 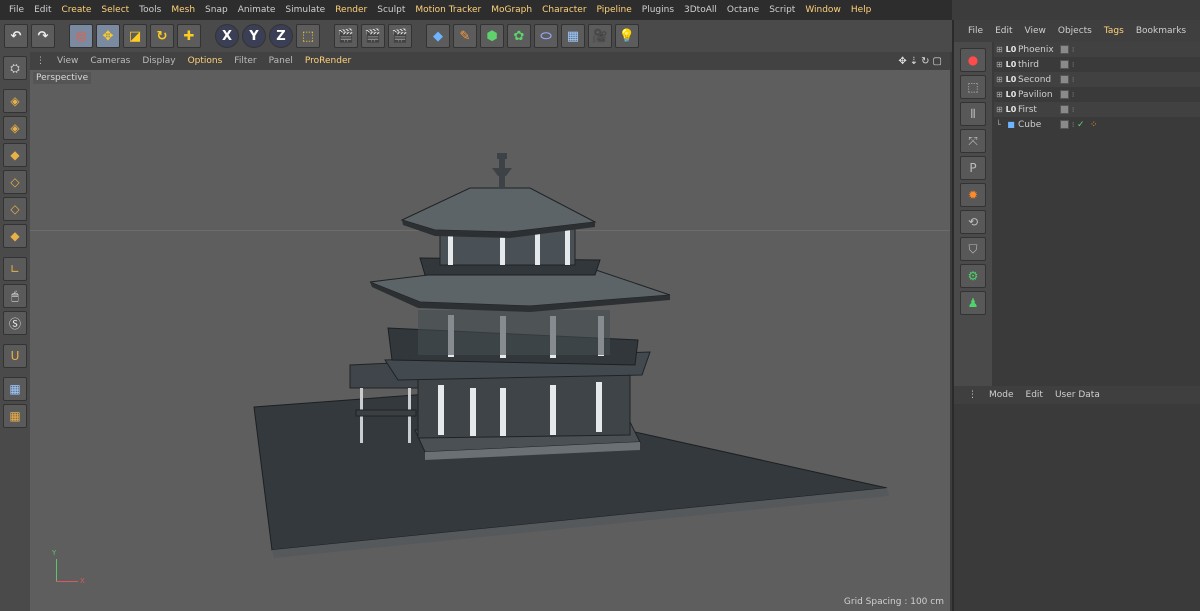 I want to click on menu-script: Script, so click(x=782, y=10).